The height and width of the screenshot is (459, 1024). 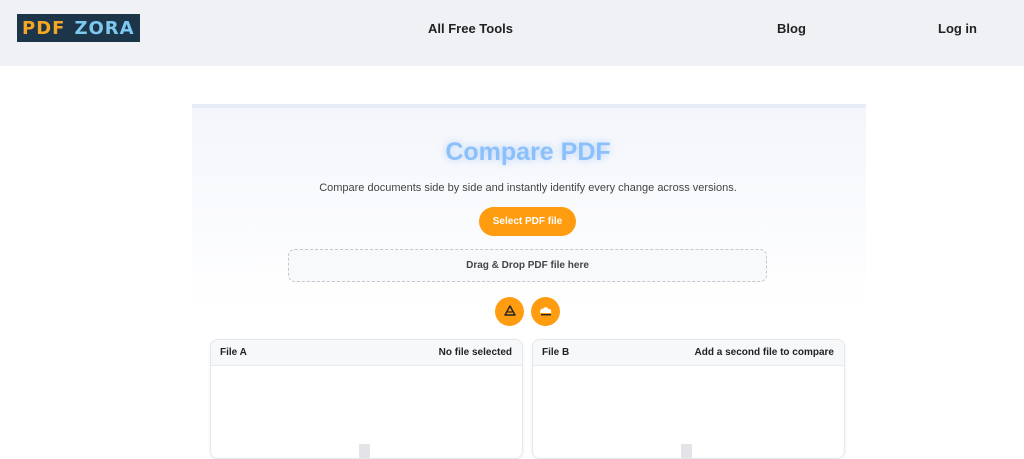 What do you see at coordinates (233, 352) in the screenshot?
I see `file-a-label: File A` at bounding box center [233, 352].